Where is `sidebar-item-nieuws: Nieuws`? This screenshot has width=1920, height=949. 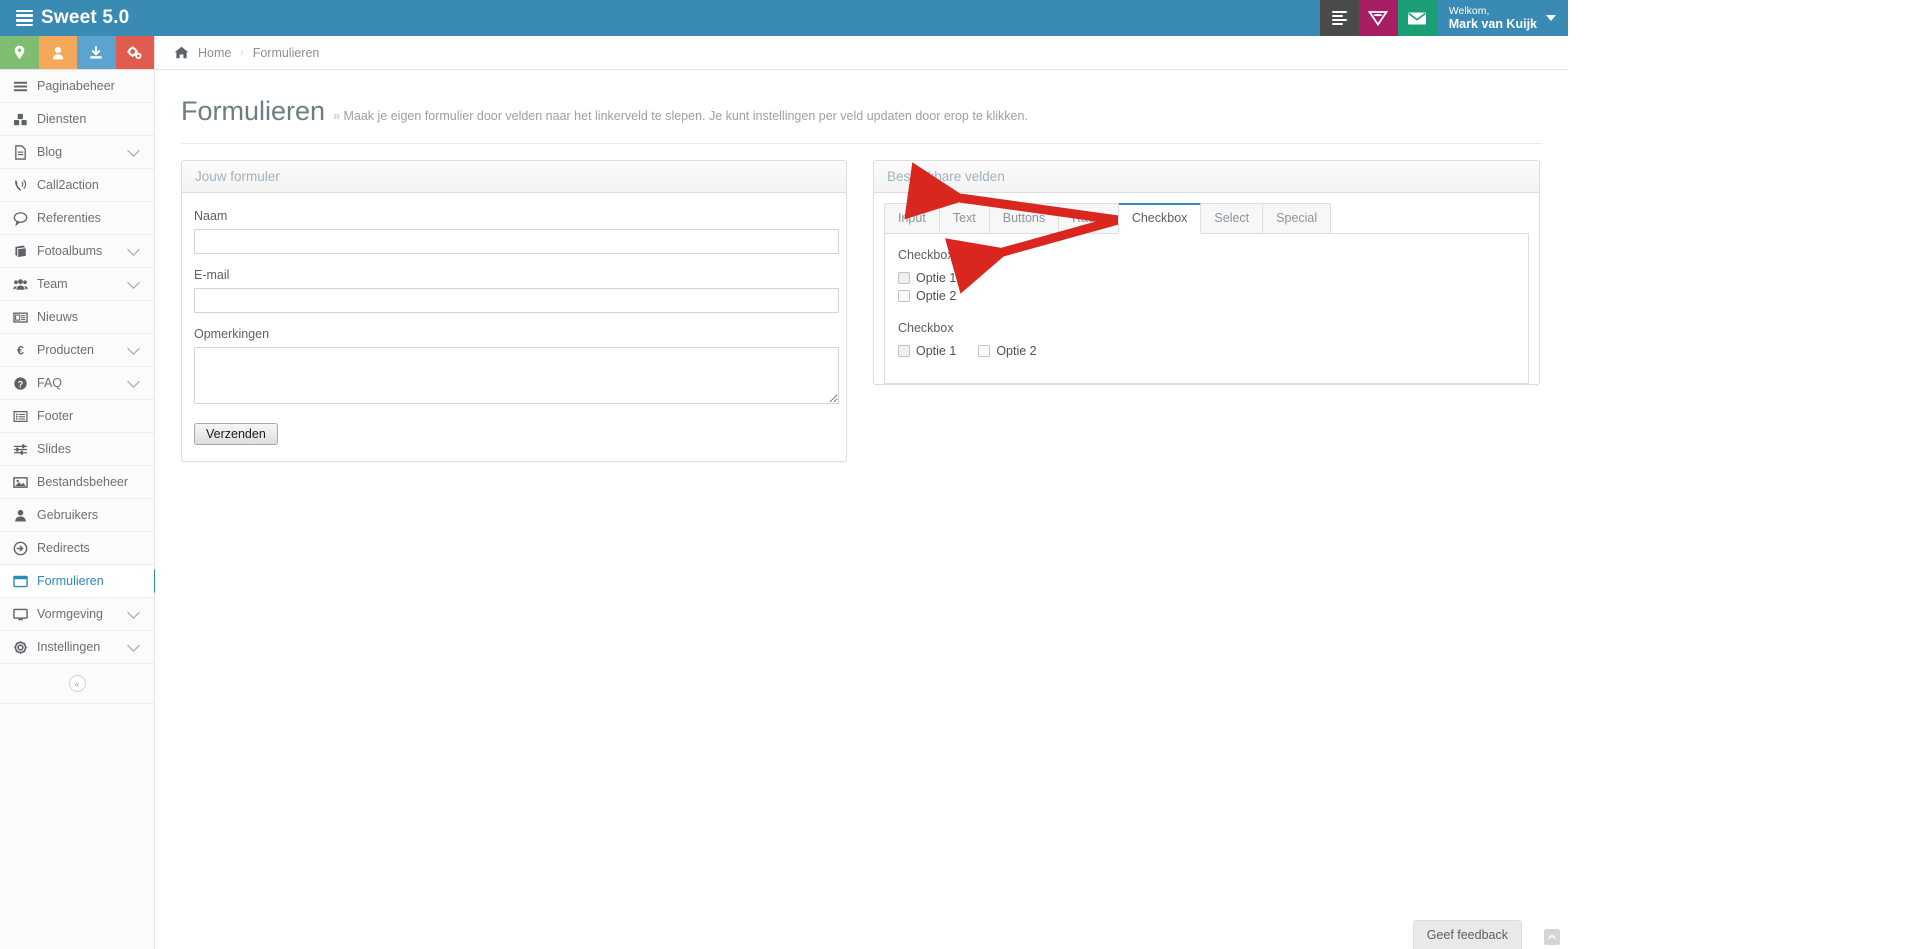 sidebar-item-nieuws: Nieuws is located at coordinates (77, 317).